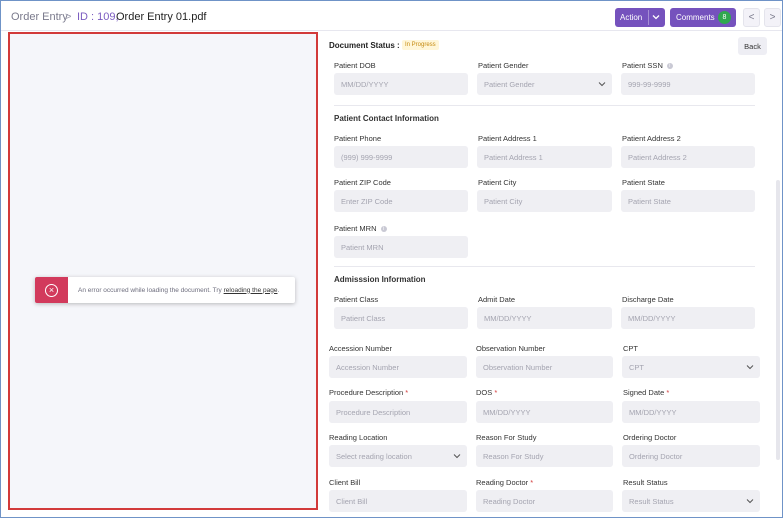 Image resolution: width=783 pixels, height=518 pixels. I want to click on procedure-description-label-text: Procedure Description, so click(366, 392).